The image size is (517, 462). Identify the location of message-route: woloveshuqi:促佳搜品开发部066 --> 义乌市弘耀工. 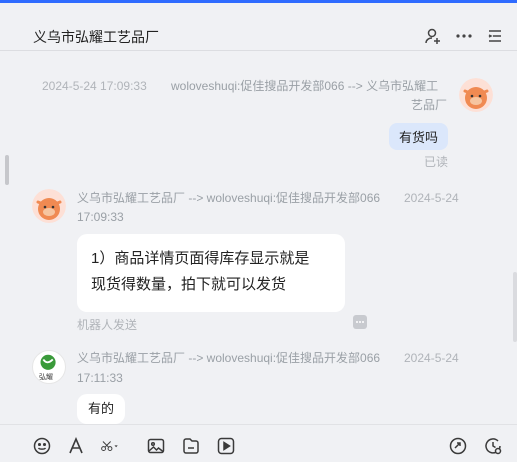
(305, 86).